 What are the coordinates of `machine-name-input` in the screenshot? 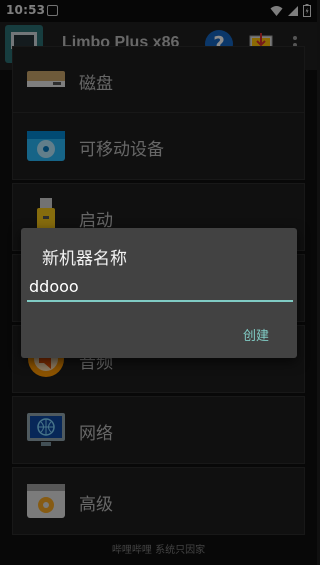 It's located at (159, 286).